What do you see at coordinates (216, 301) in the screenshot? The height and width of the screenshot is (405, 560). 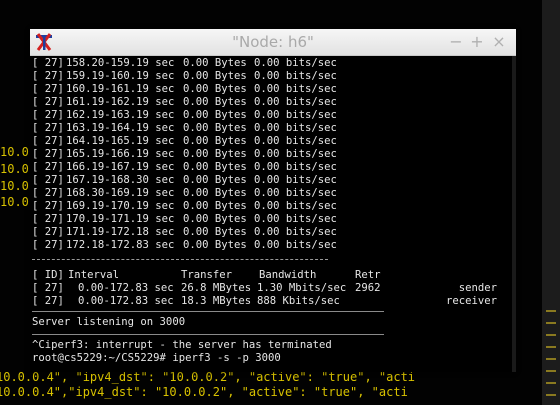 I see `transfer: 18.3 MBytes` at bounding box center [216, 301].